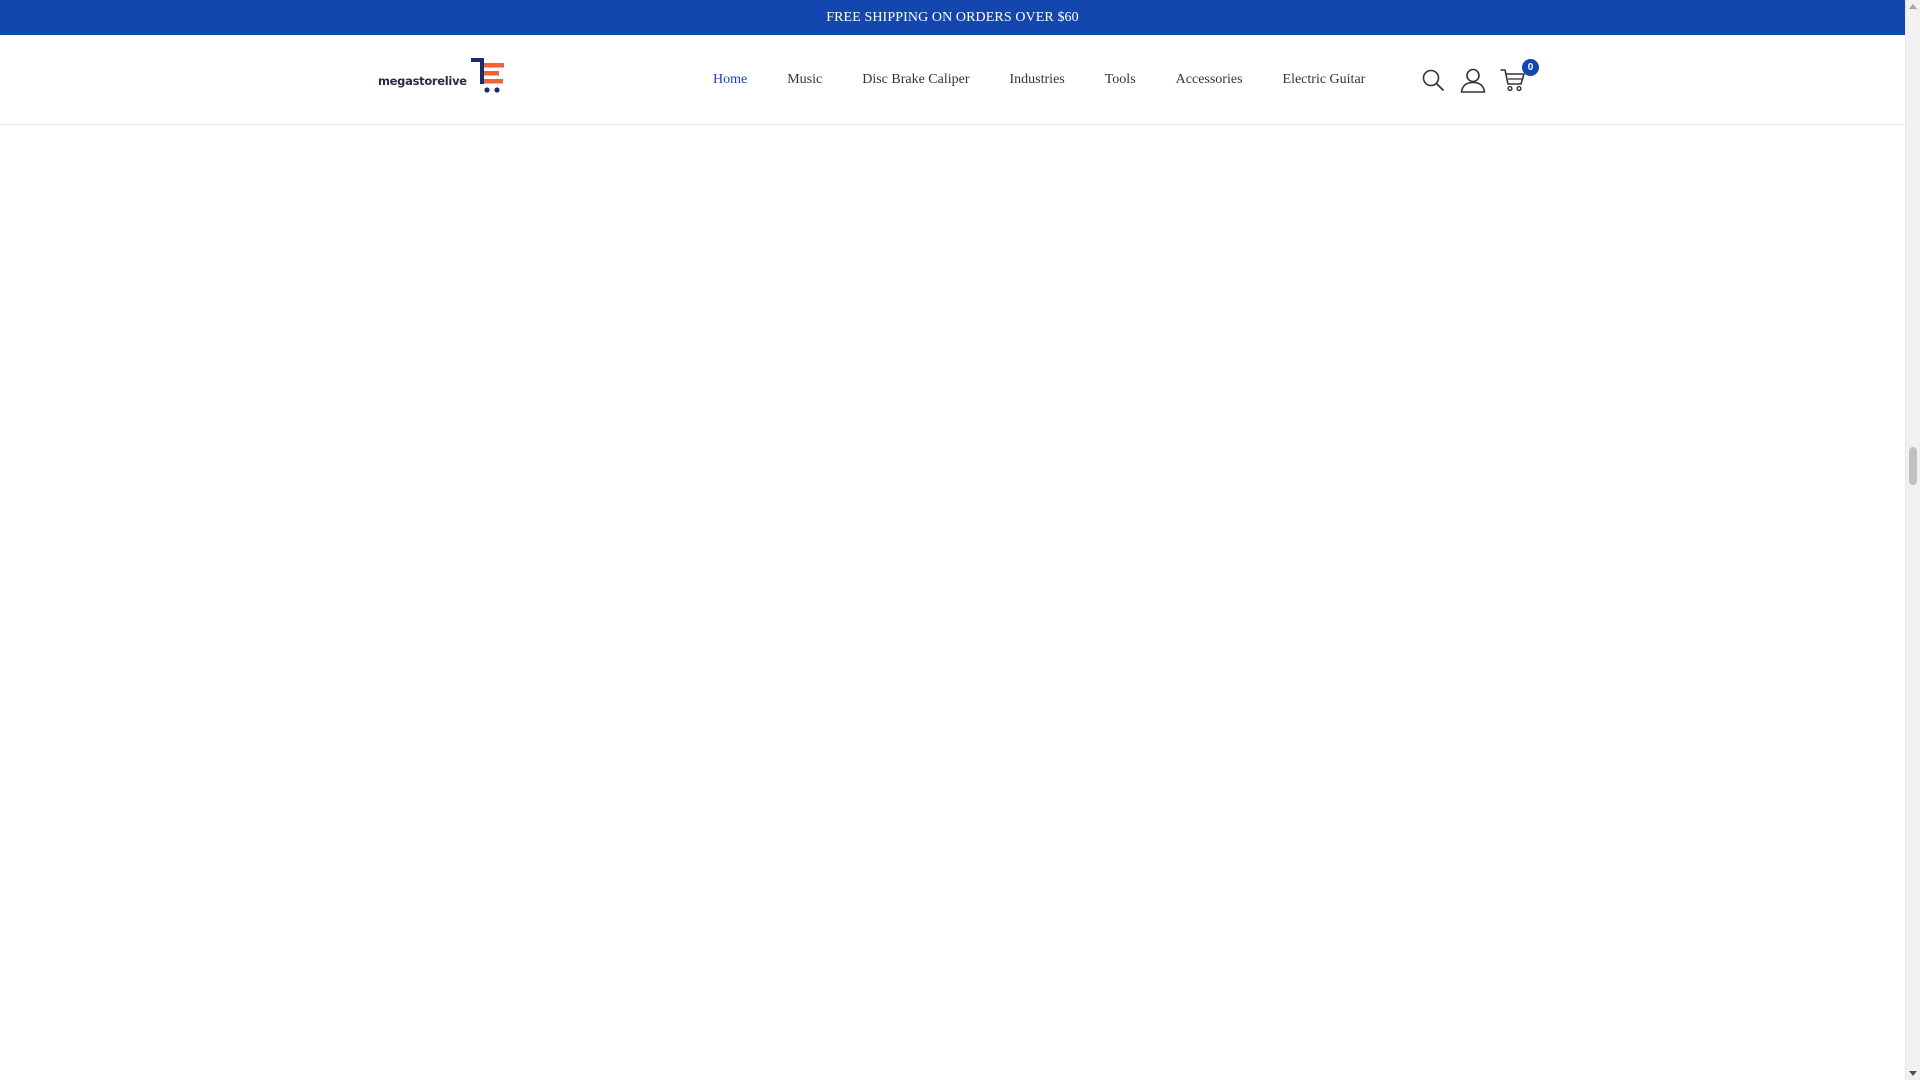 This screenshot has height=1080, width=1920. What do you see at coordinates (1913, 6) in the screenshot?
I see `scroll-up-arrow-icon` at bounding box center [1913, 6].